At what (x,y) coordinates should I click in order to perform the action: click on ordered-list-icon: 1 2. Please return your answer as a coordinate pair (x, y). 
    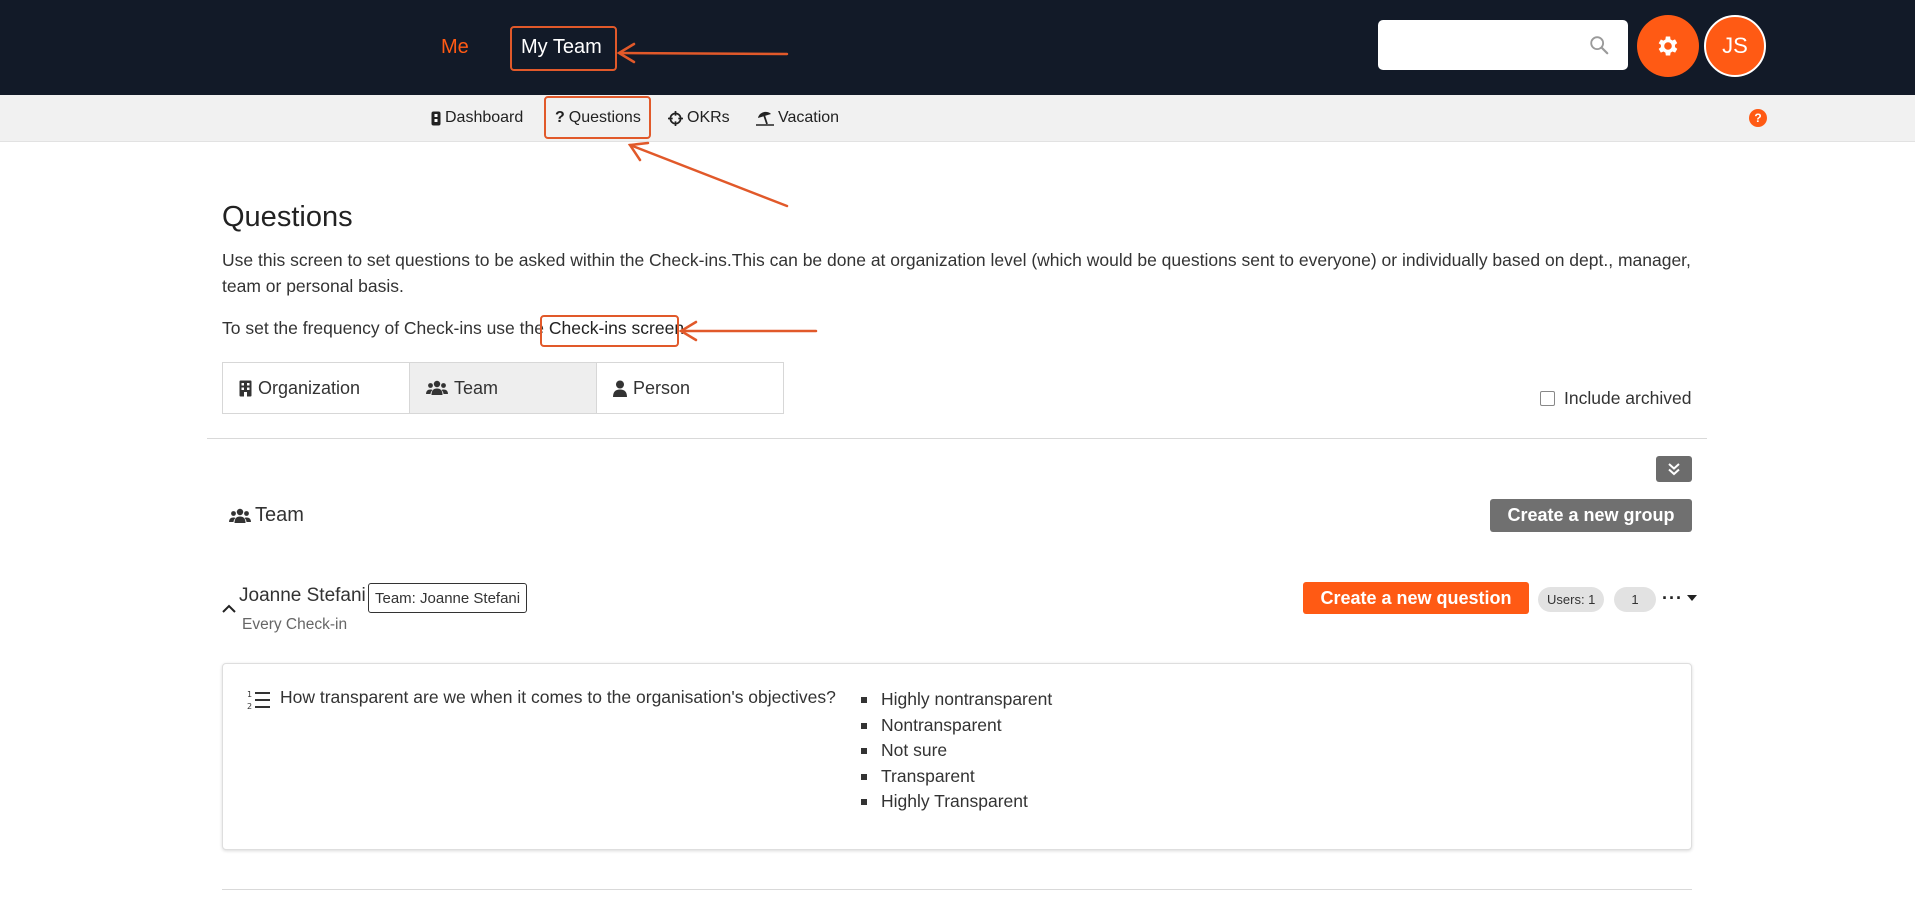
    Looking at the image, I should click on (258, 700).